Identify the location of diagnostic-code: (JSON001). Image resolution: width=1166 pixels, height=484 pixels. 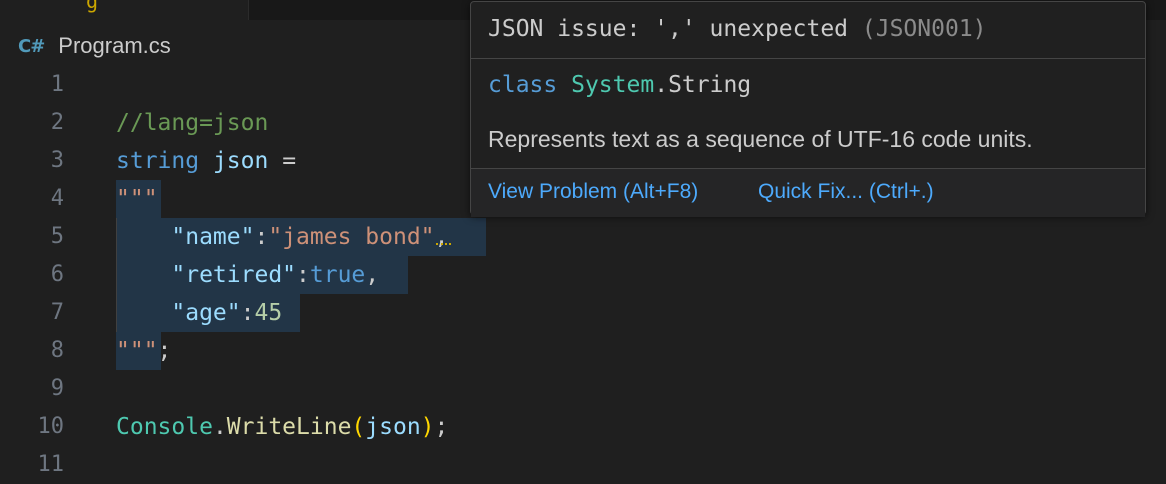
(924, 29).